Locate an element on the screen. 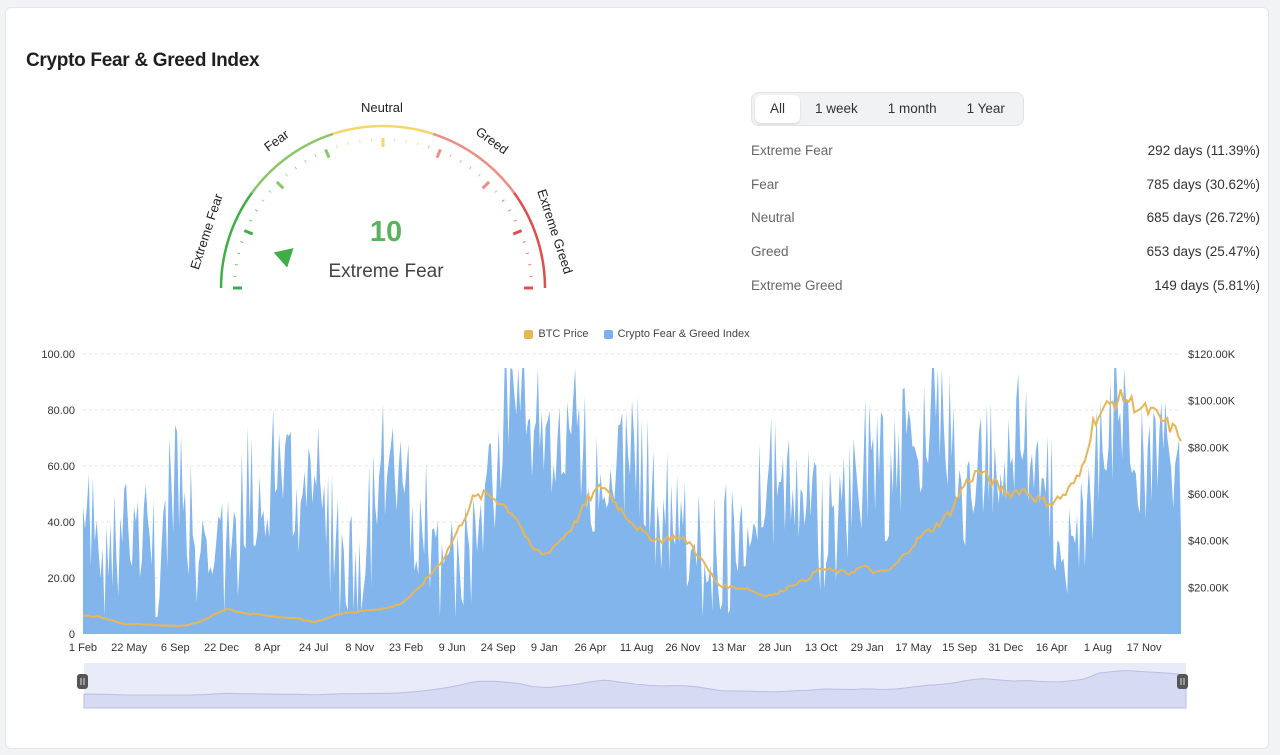 This screenshot has width=1280, height=755. x-tick-label: 6 Sep is located at coordinates (175, 648).